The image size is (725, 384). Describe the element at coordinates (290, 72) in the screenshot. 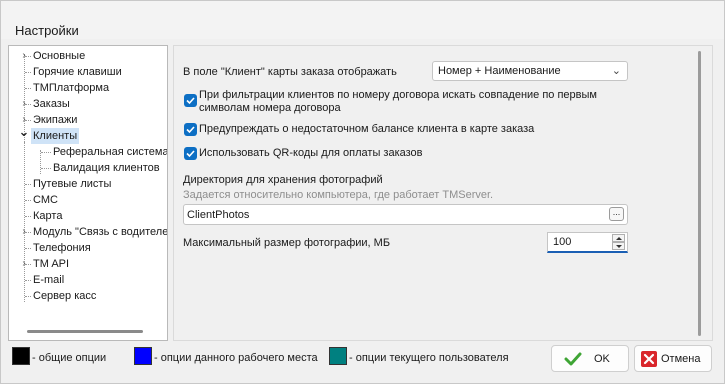

I see `client-display-label: В поле "Клиент" карты заказа отображать` at that location.